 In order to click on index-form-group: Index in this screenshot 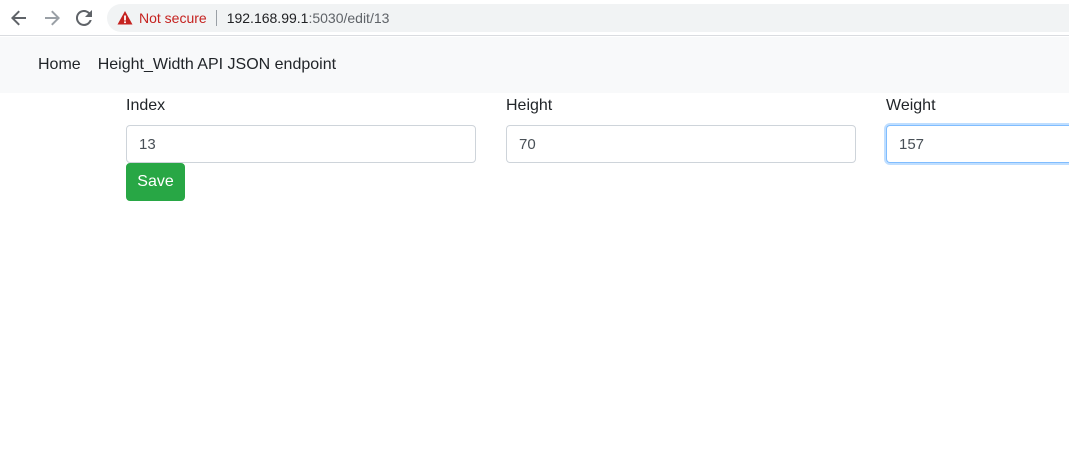, I will do `click(301, 129)`.